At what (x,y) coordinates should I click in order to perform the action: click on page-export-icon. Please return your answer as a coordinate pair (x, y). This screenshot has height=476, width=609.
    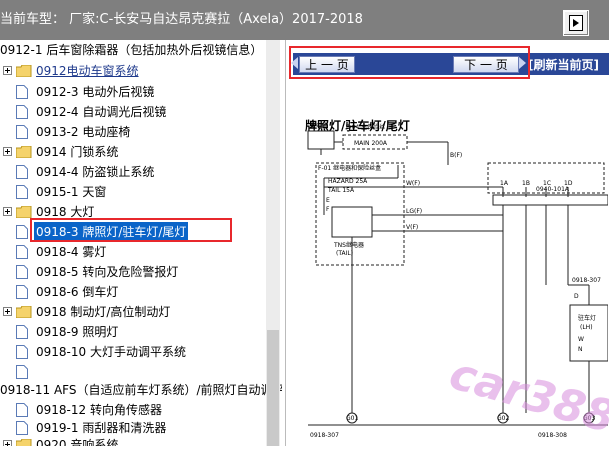
    Looking at the image, I should click on (576, 23).